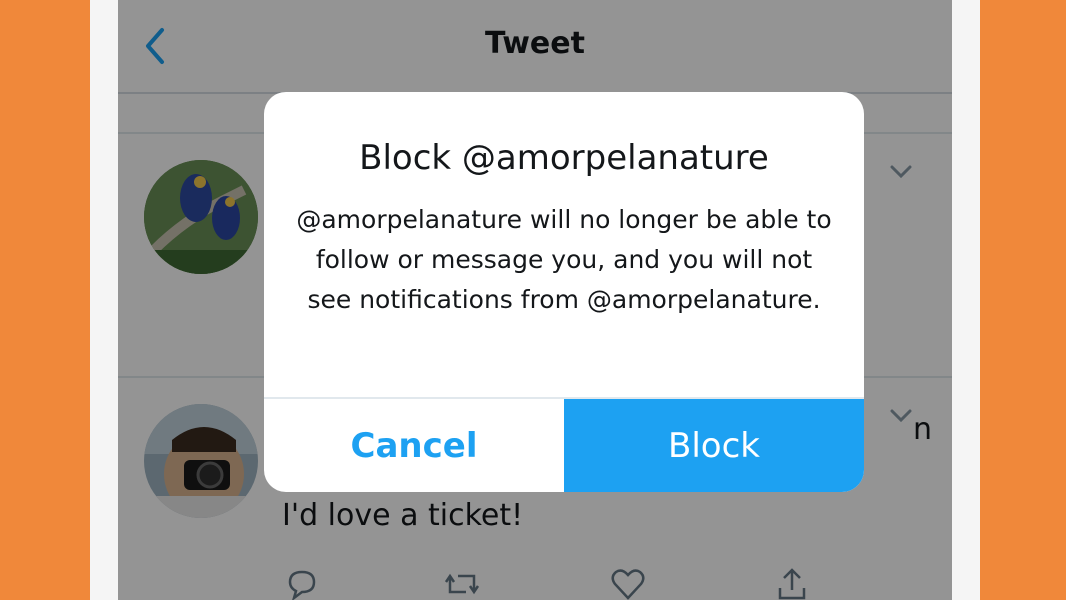  Describe the element at coordinates (414, 445) in the screenshot. I see `cancel-button: Cancel` at that location.